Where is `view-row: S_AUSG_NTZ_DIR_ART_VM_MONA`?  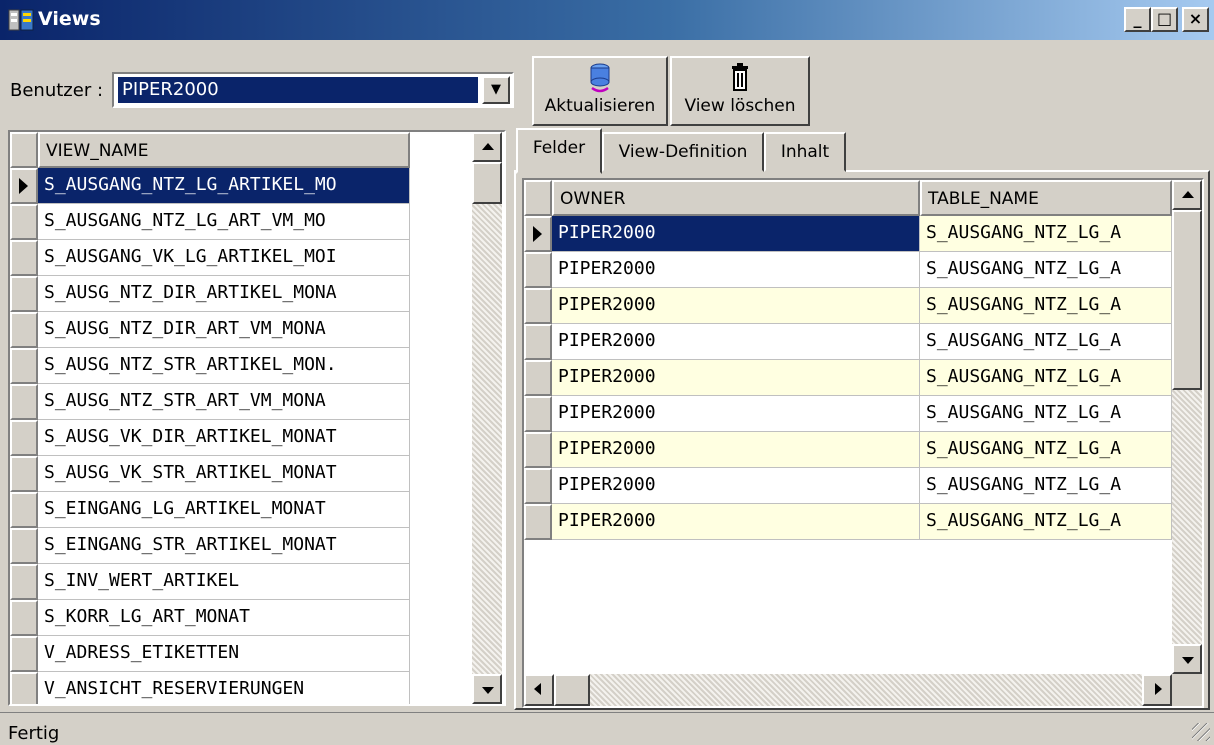 view-row: S_AUSG_NTZ_DIR_ART_VM_MONA is located at coordinates (224, 330).